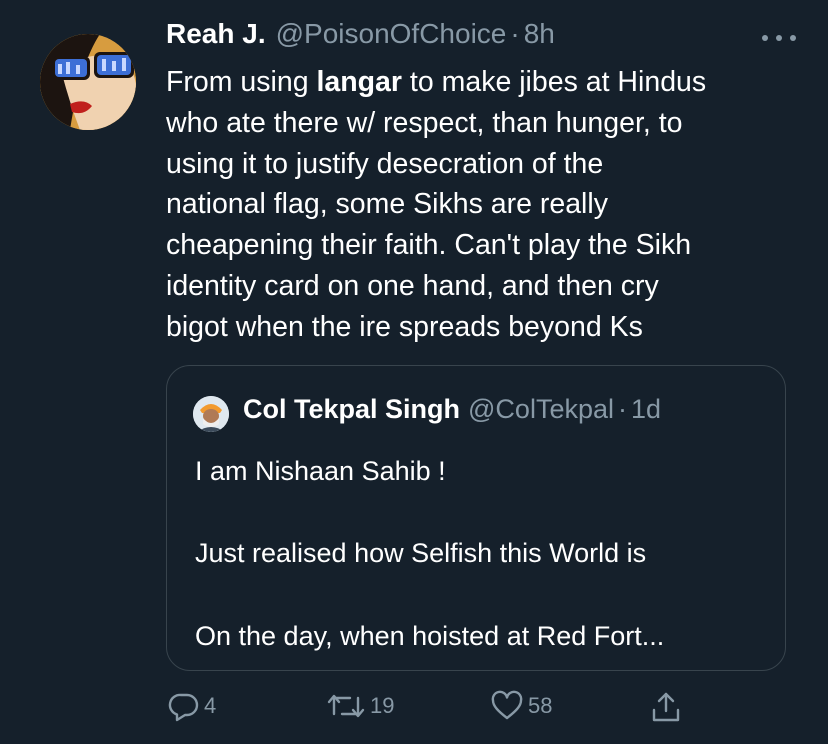 The image size is (828, 744). What do you see at coordinates (210, 705) in the screenshot?
I see `reply-count: 4` at bounding box center [210, 705].